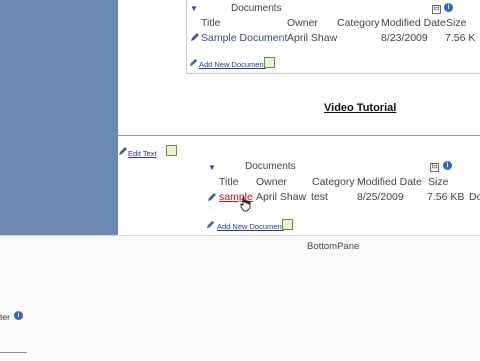 This screenshot has width=480, height=361. What do you see at coordinates (446, 197) in the screenshot?
I see `main-document-size: 7.56 KB` at bounding box center [446, 197].